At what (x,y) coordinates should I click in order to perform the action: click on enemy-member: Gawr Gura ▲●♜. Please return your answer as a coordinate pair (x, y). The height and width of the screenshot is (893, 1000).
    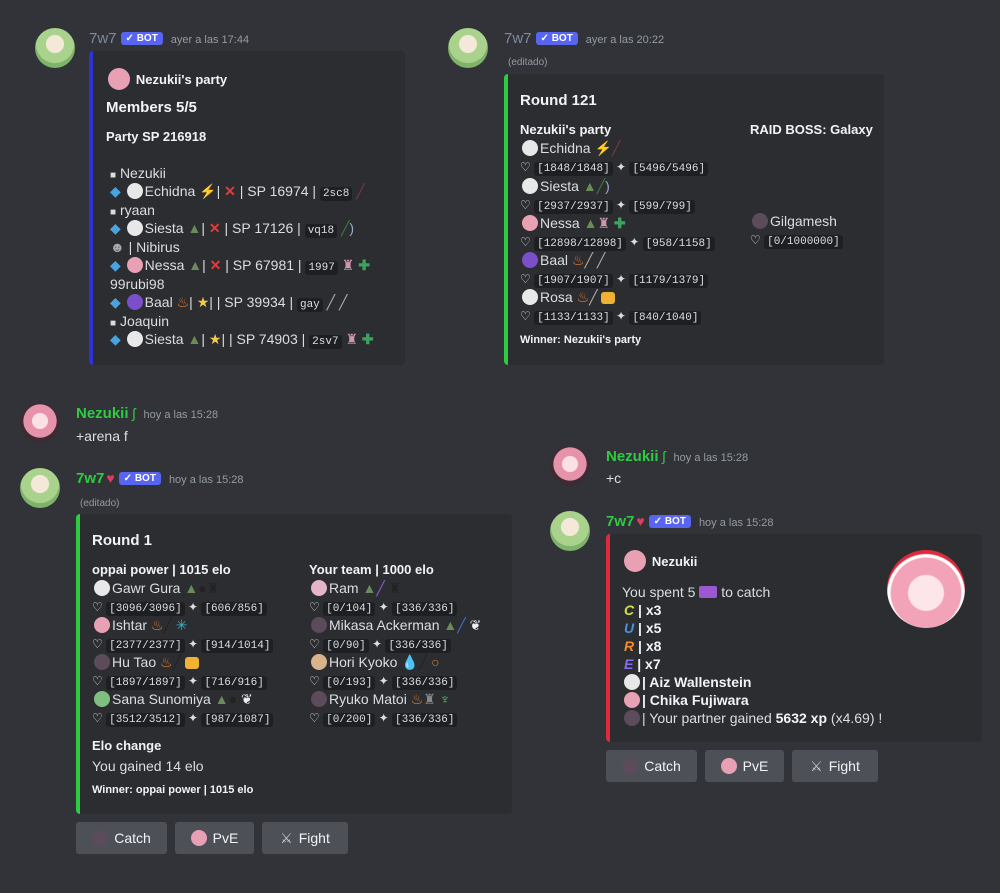
    Looking at the image, I should click on (155, 588).